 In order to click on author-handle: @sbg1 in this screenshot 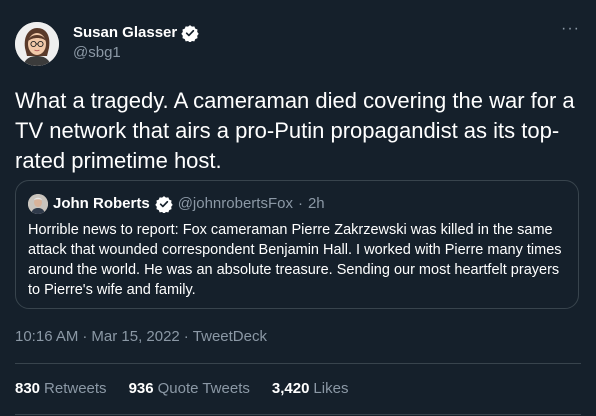, I will do `click(136, 53)`.